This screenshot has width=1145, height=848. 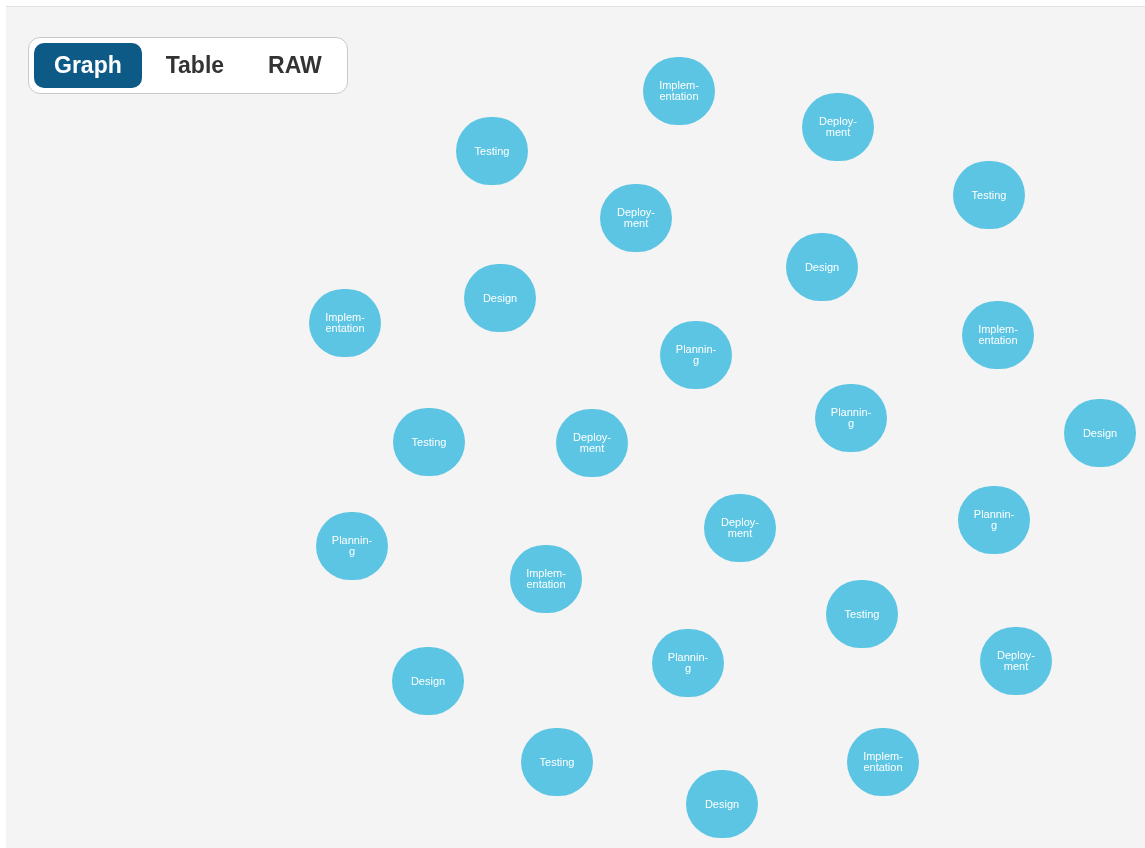 What do you see at coordinates (195, 65) in the screenshot?
I see `view-tab: Table` at bounding box center [195, 65].